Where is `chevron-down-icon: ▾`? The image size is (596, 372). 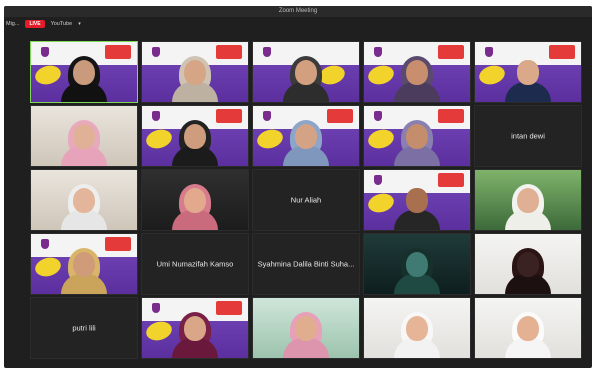
chevron-down-icon: ▾ is located at coordinates (79, 24).